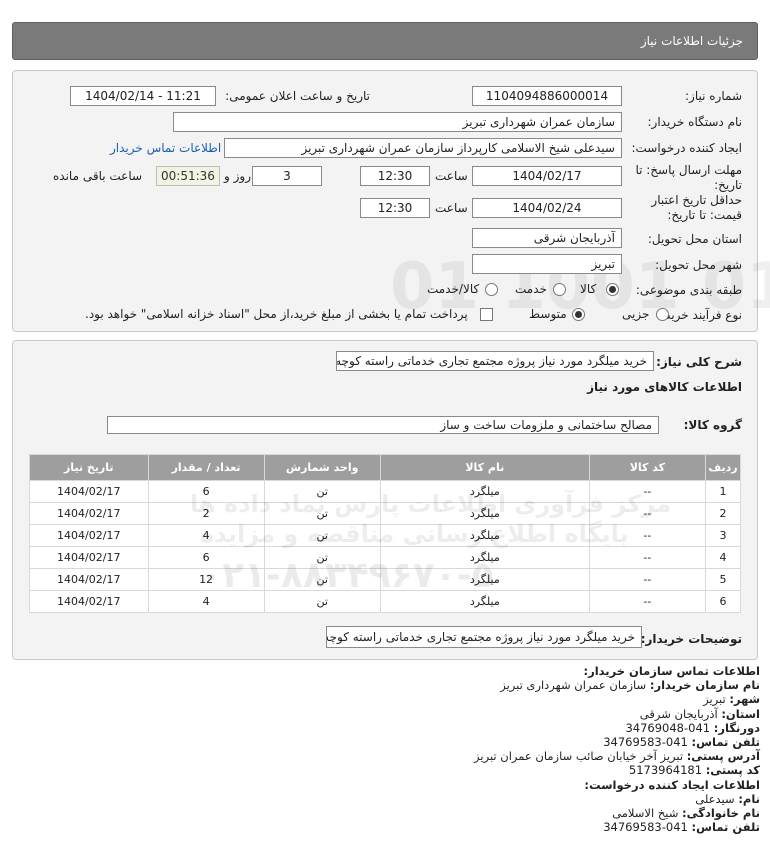 The width and height of the screenshot is (770, 845). I want to click on table-row: 5 -- میلگرد تن 12 1404/02/17, so click(385, 579).